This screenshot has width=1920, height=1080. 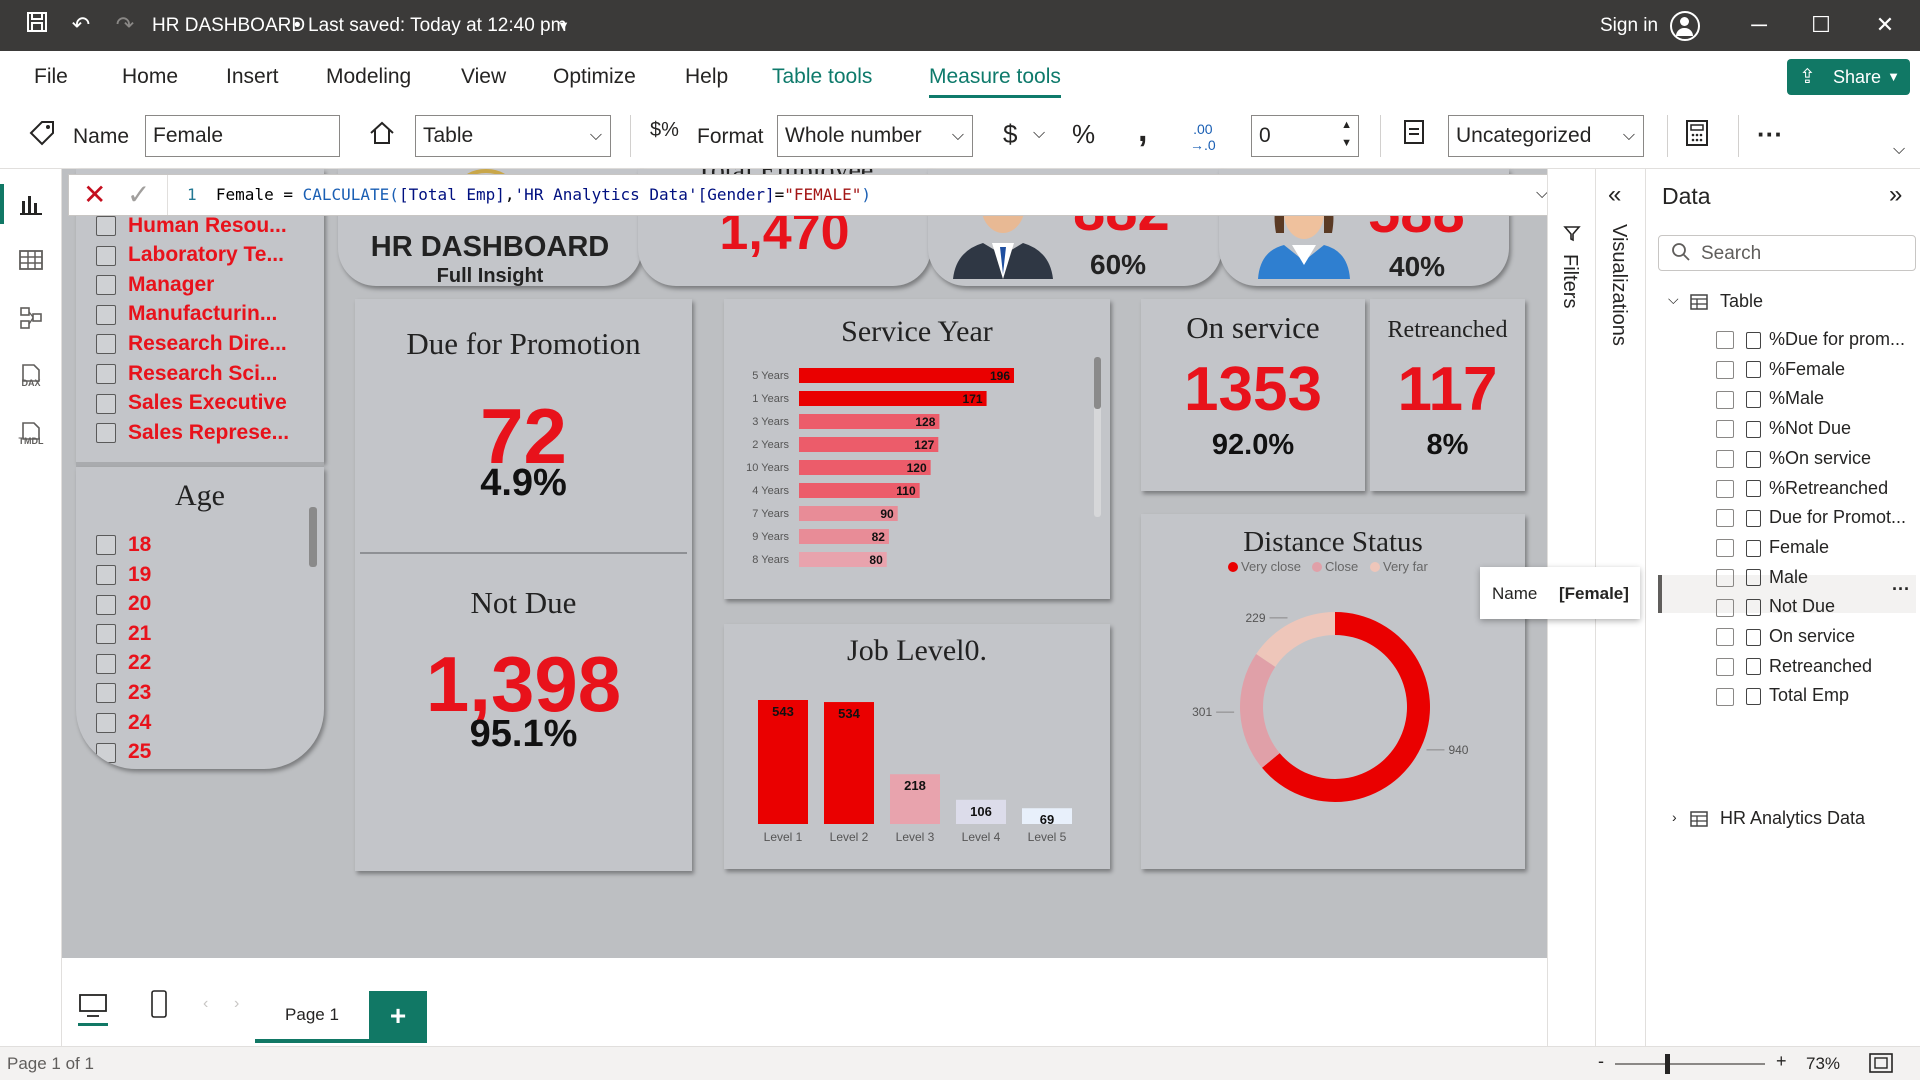 What do you see at coordinates (398, 1017) in the screenshot?
I see `add-page-button: +` at bounding box center [398, 1017].